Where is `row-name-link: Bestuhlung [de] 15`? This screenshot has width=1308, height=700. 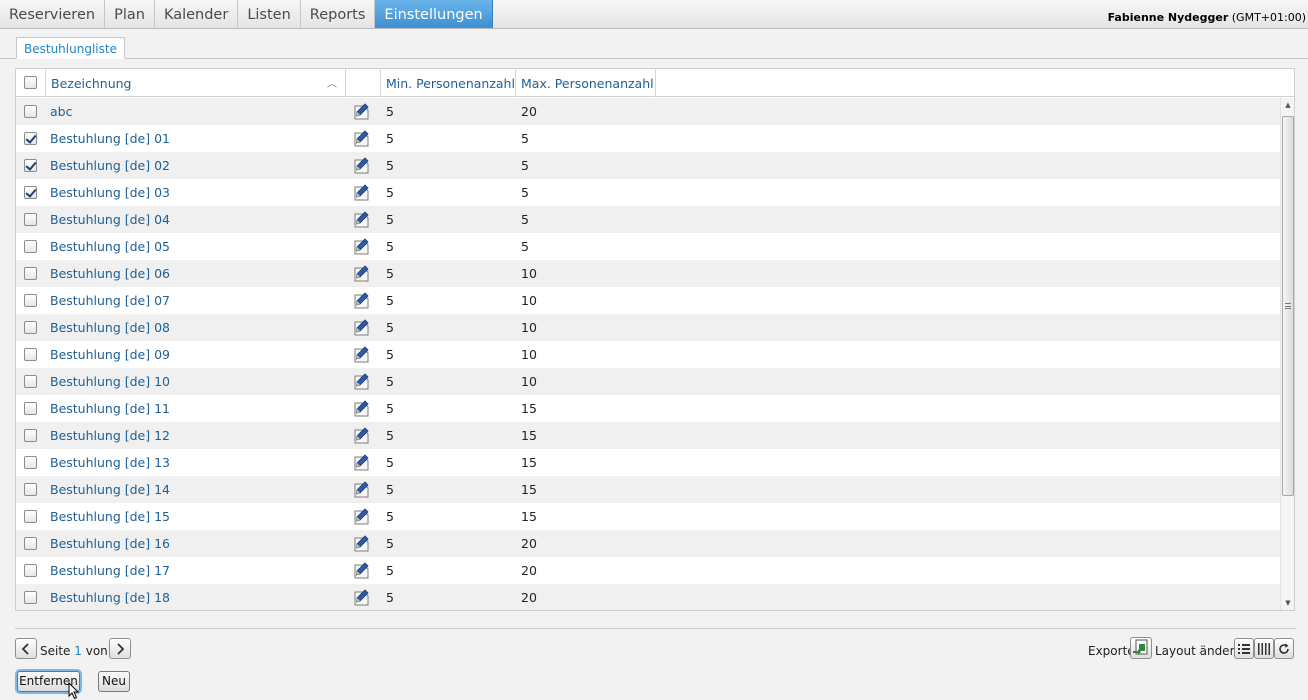
row-name-link: Bestuhlung [de] 15 is located at coordinates (110, 516).